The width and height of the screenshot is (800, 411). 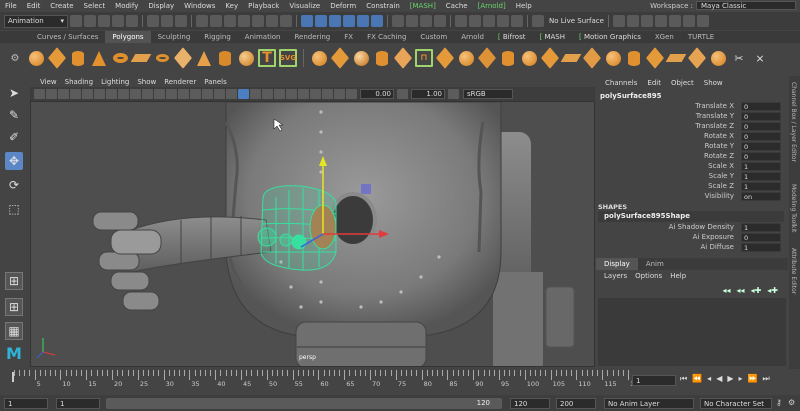 What do you see at coordinates (307, 21) in the screenshot?
I see `snap-grid-icon` at bounding box center [307, 21].